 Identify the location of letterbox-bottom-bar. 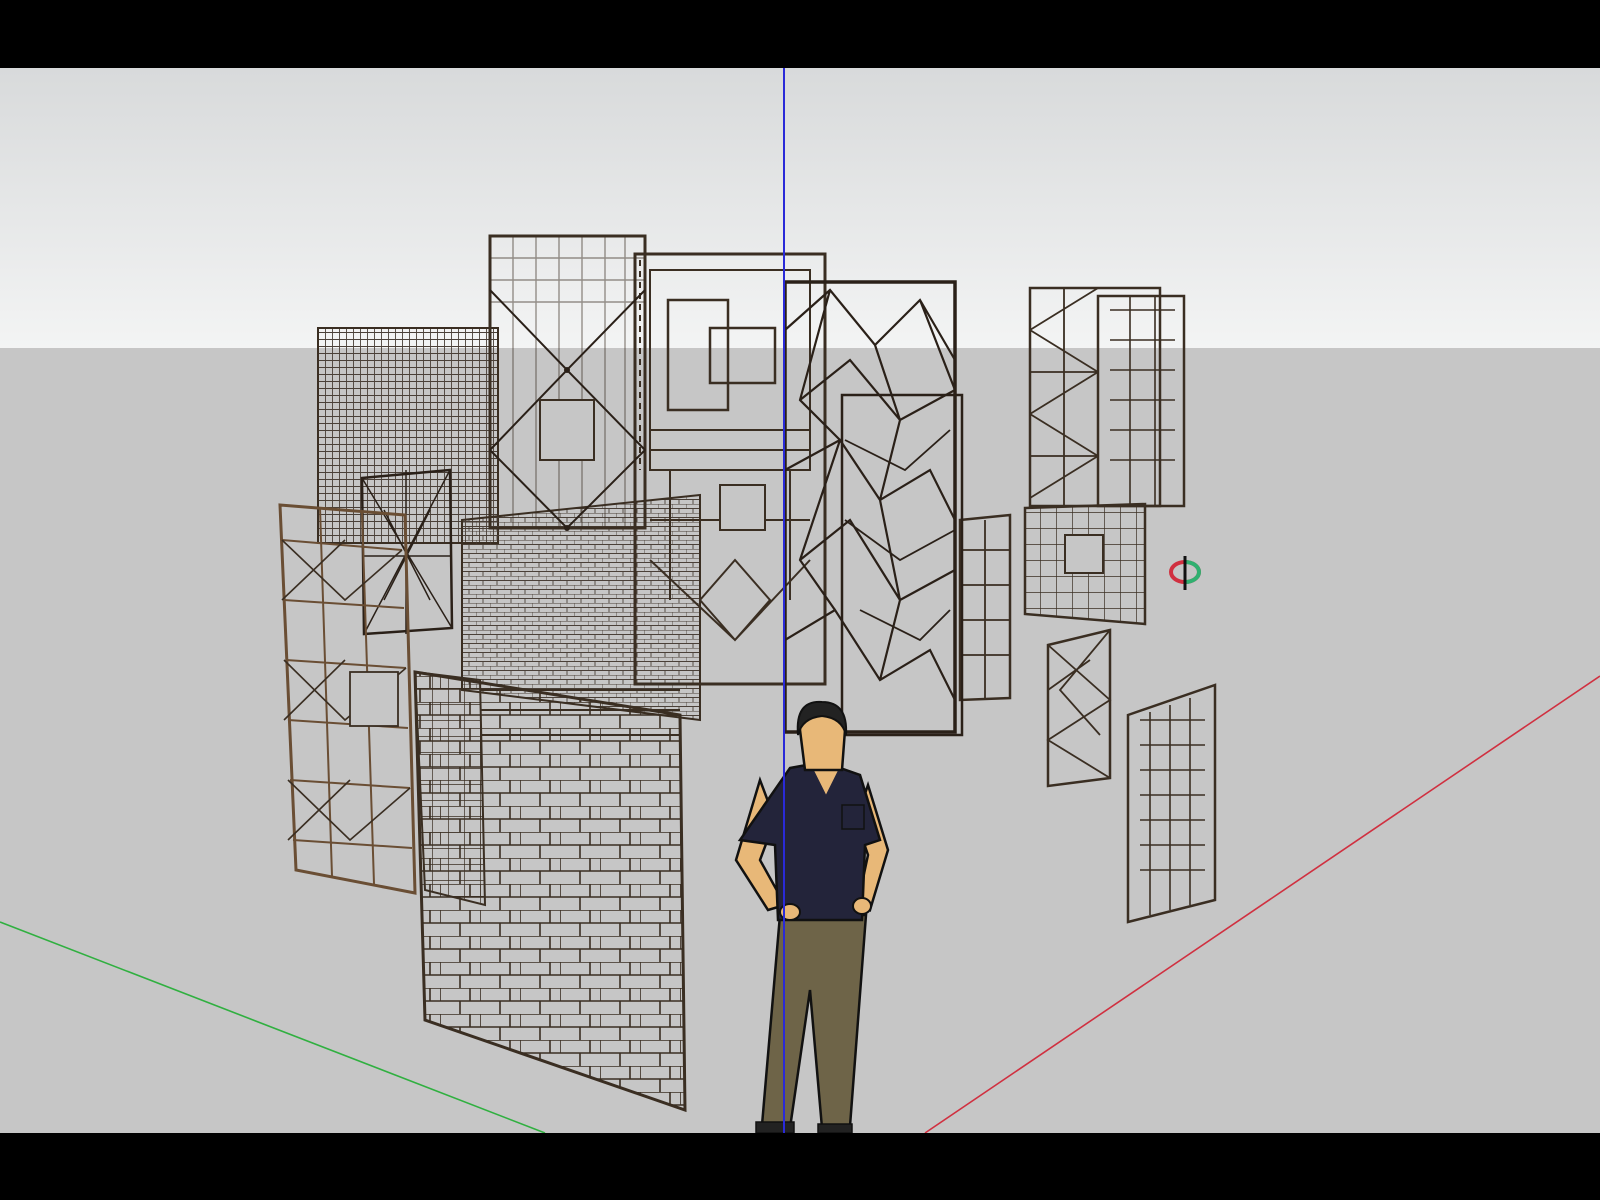
(800, 1166).